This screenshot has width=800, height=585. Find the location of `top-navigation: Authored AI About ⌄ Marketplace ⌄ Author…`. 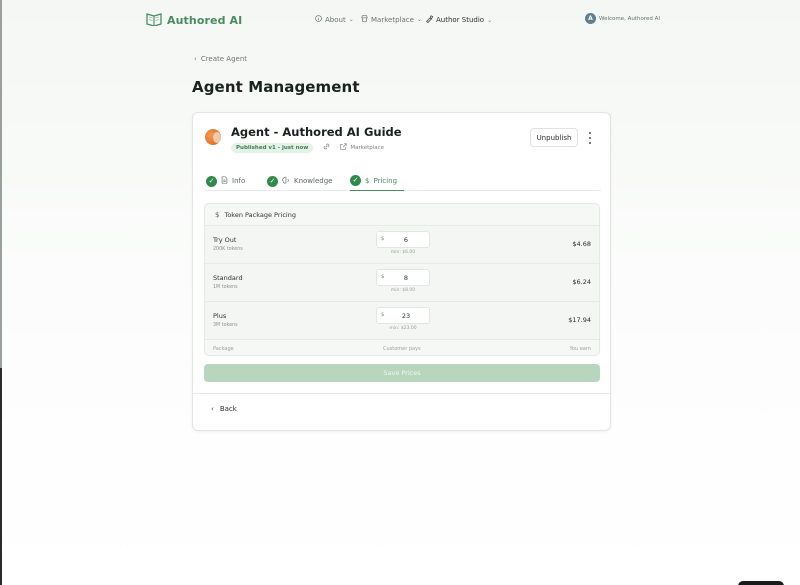

top-navigation: Authored AI About ⌄ Marketplace ⌄ Author… is located at coordinates (400, 20).